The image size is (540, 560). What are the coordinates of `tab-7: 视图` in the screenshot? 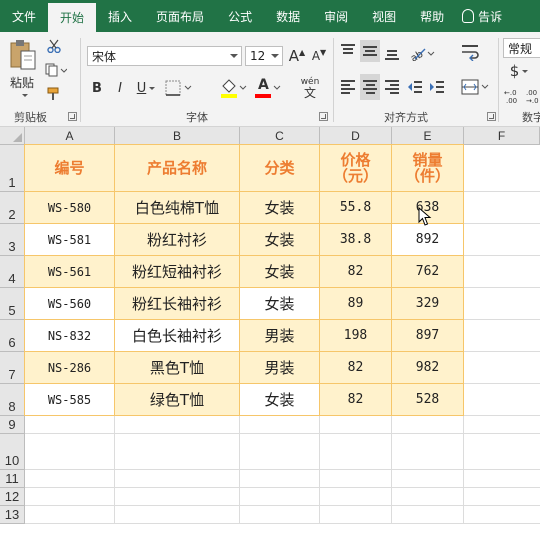 It's located at (384, 16).